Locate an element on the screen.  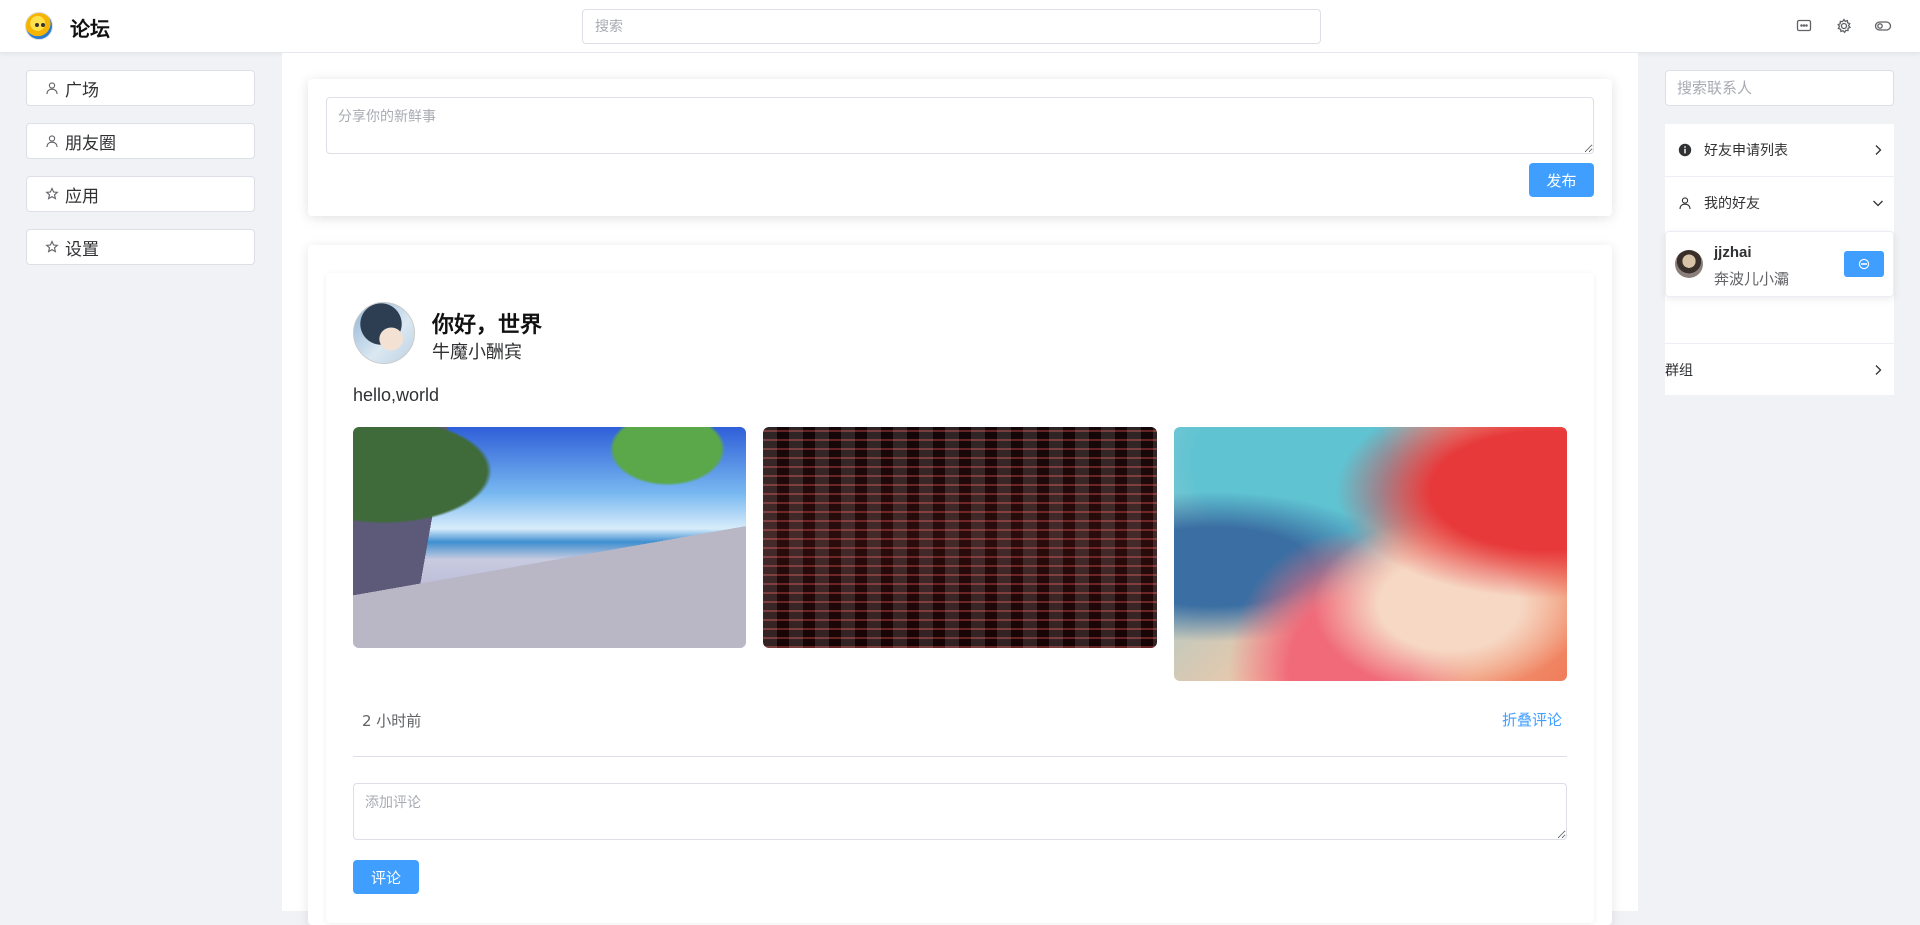
groups-label: 群组 is located at coordinates (1679, 370).